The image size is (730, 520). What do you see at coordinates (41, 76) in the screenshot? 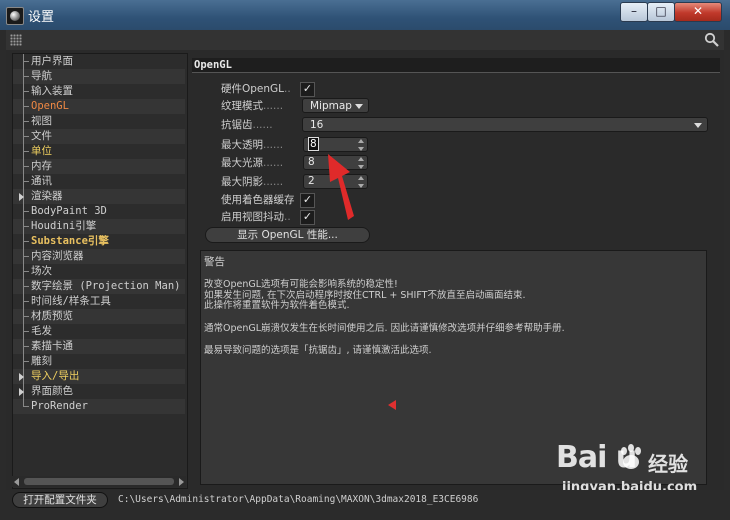
I see `sidebar-item-label: 导航` at bounding box center [41, 76].